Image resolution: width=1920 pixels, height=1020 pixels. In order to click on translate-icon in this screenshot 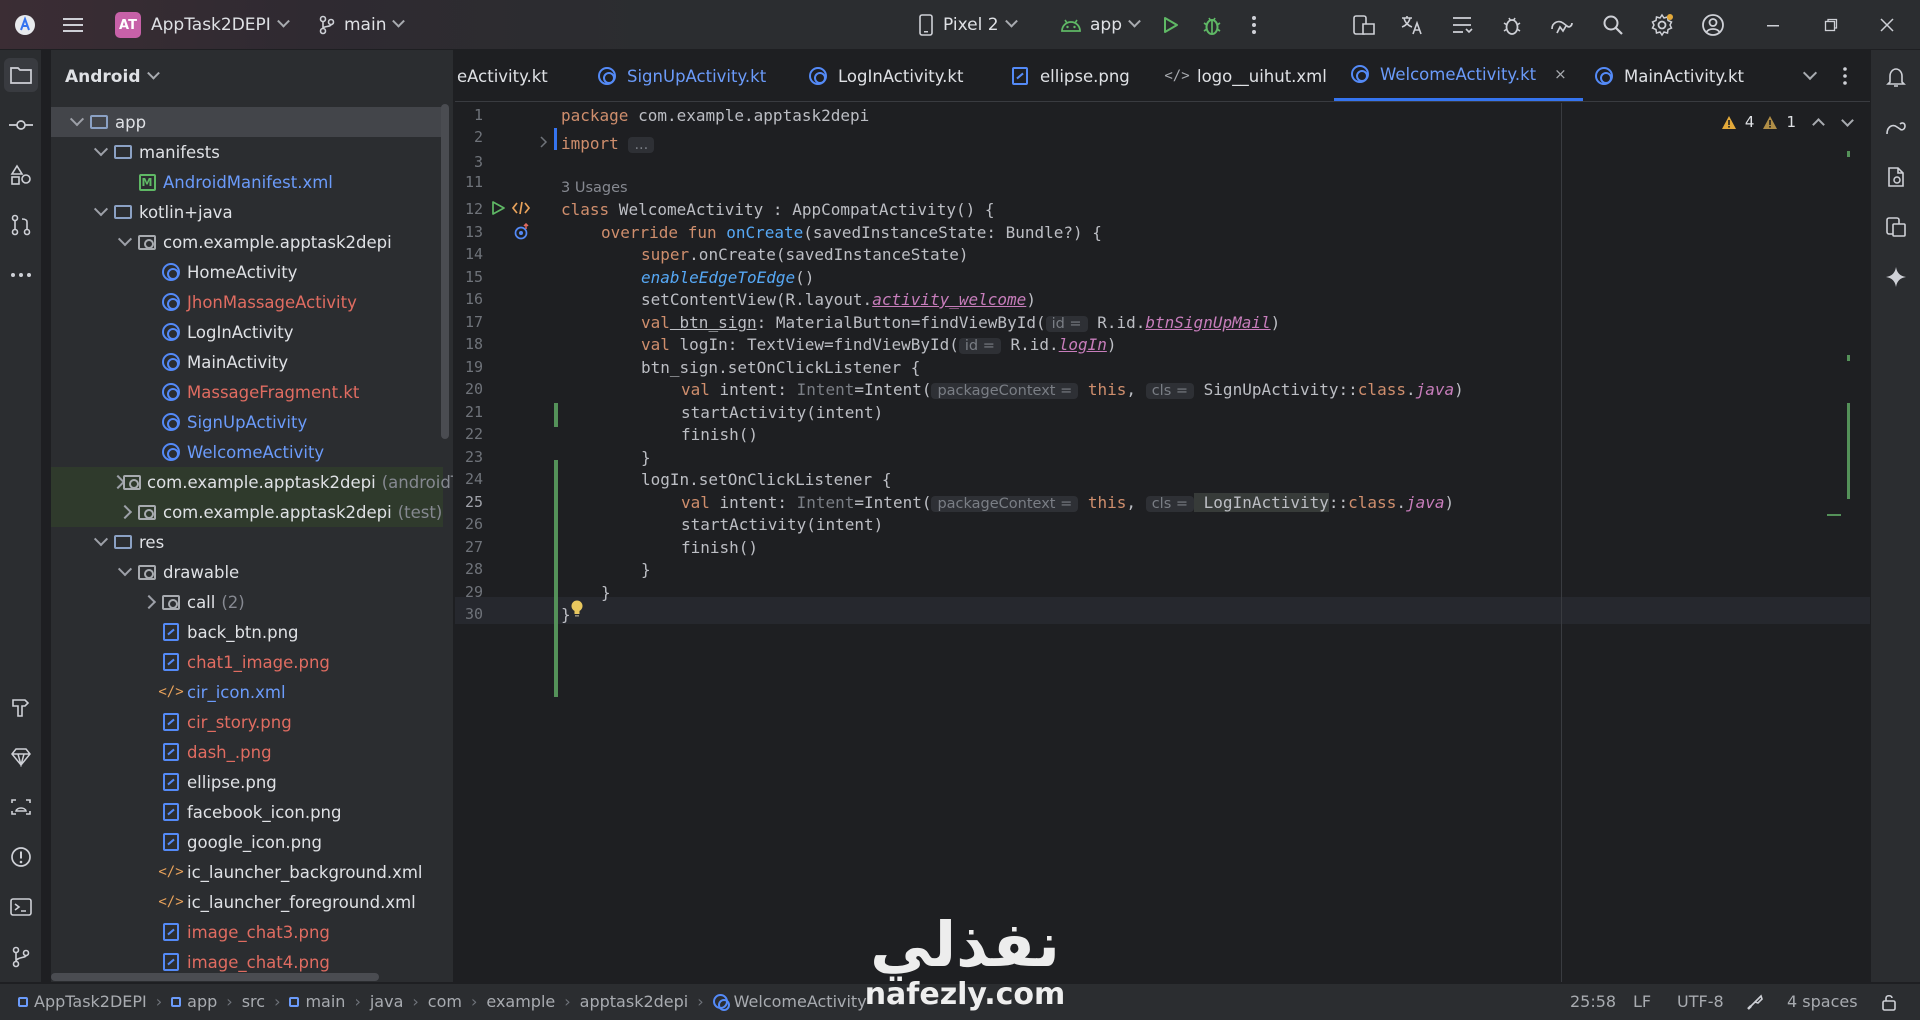, I will do `click(1412, 25)`.